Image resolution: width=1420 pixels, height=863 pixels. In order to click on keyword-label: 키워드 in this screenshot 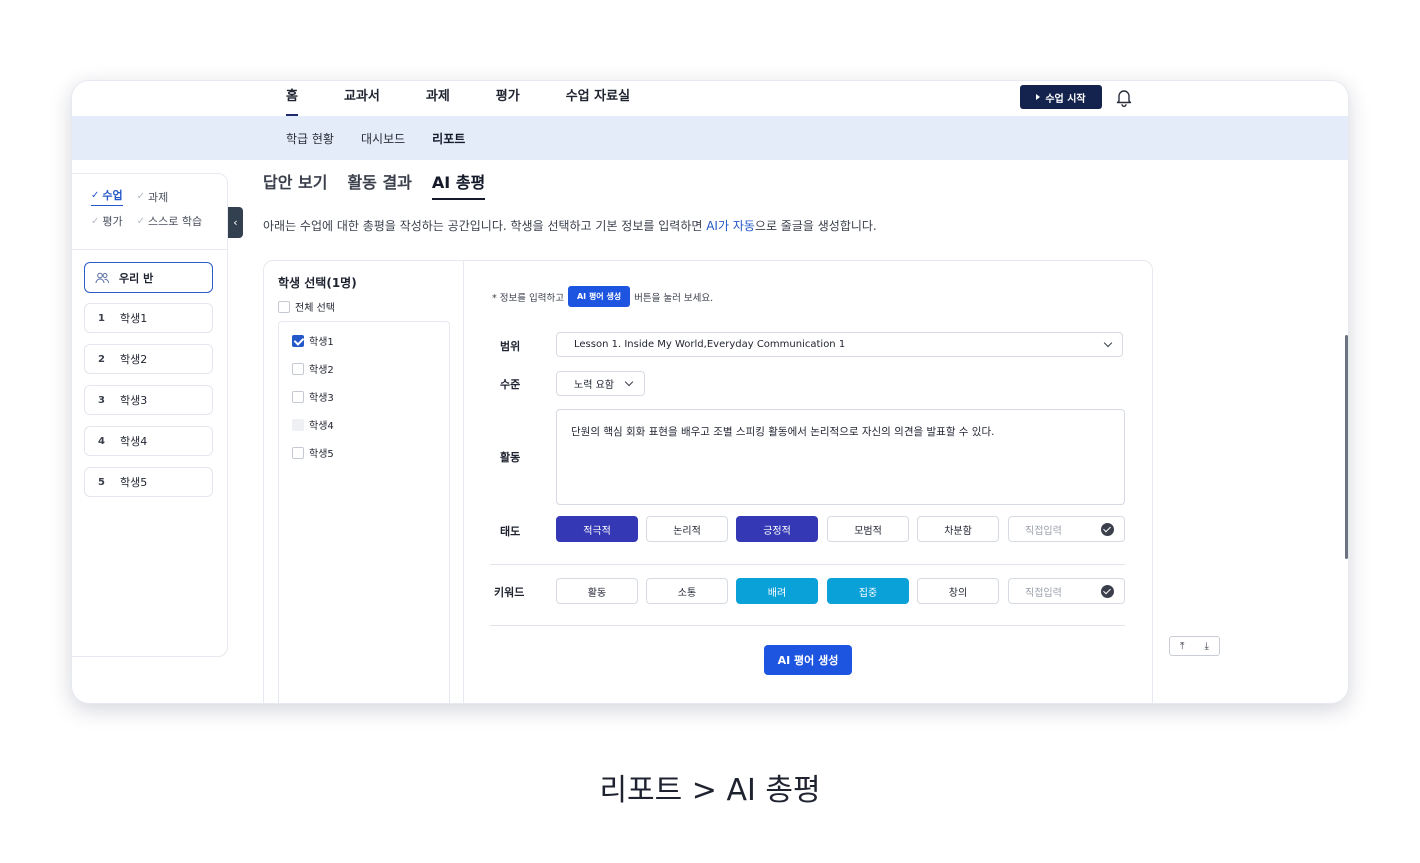, I will do `click(509, 592)`.